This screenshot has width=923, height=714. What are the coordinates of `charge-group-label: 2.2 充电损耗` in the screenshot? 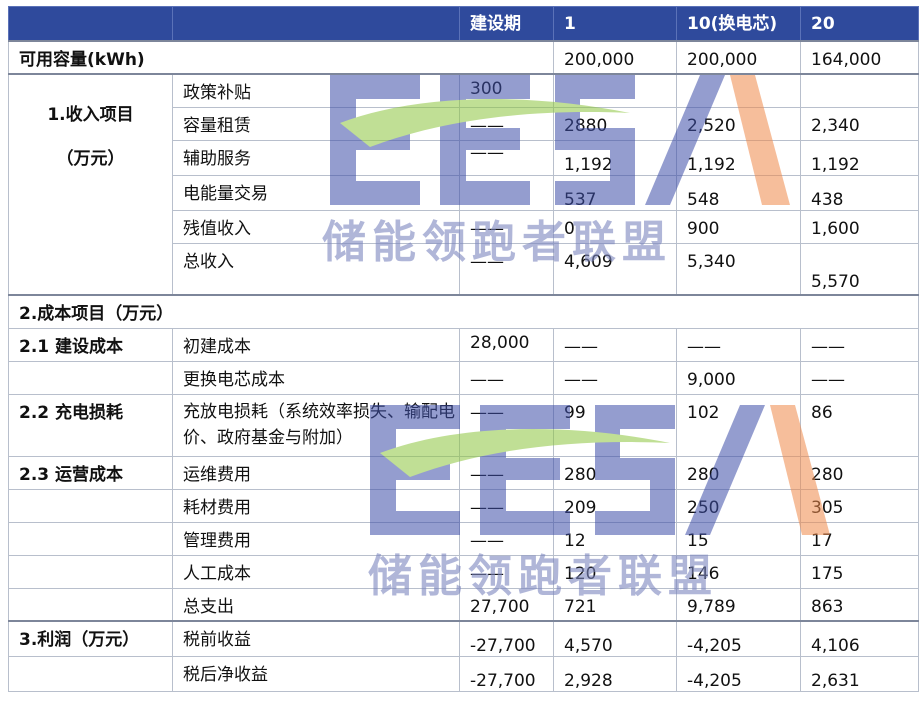 It's located at (90, 425).